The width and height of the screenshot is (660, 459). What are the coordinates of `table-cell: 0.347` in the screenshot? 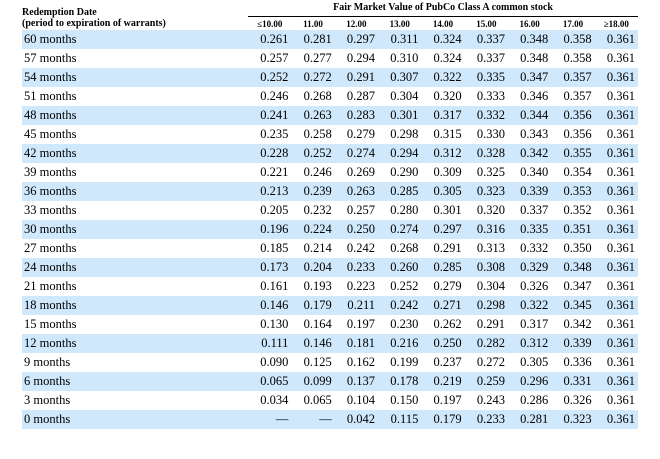 It's located at (529, 77).